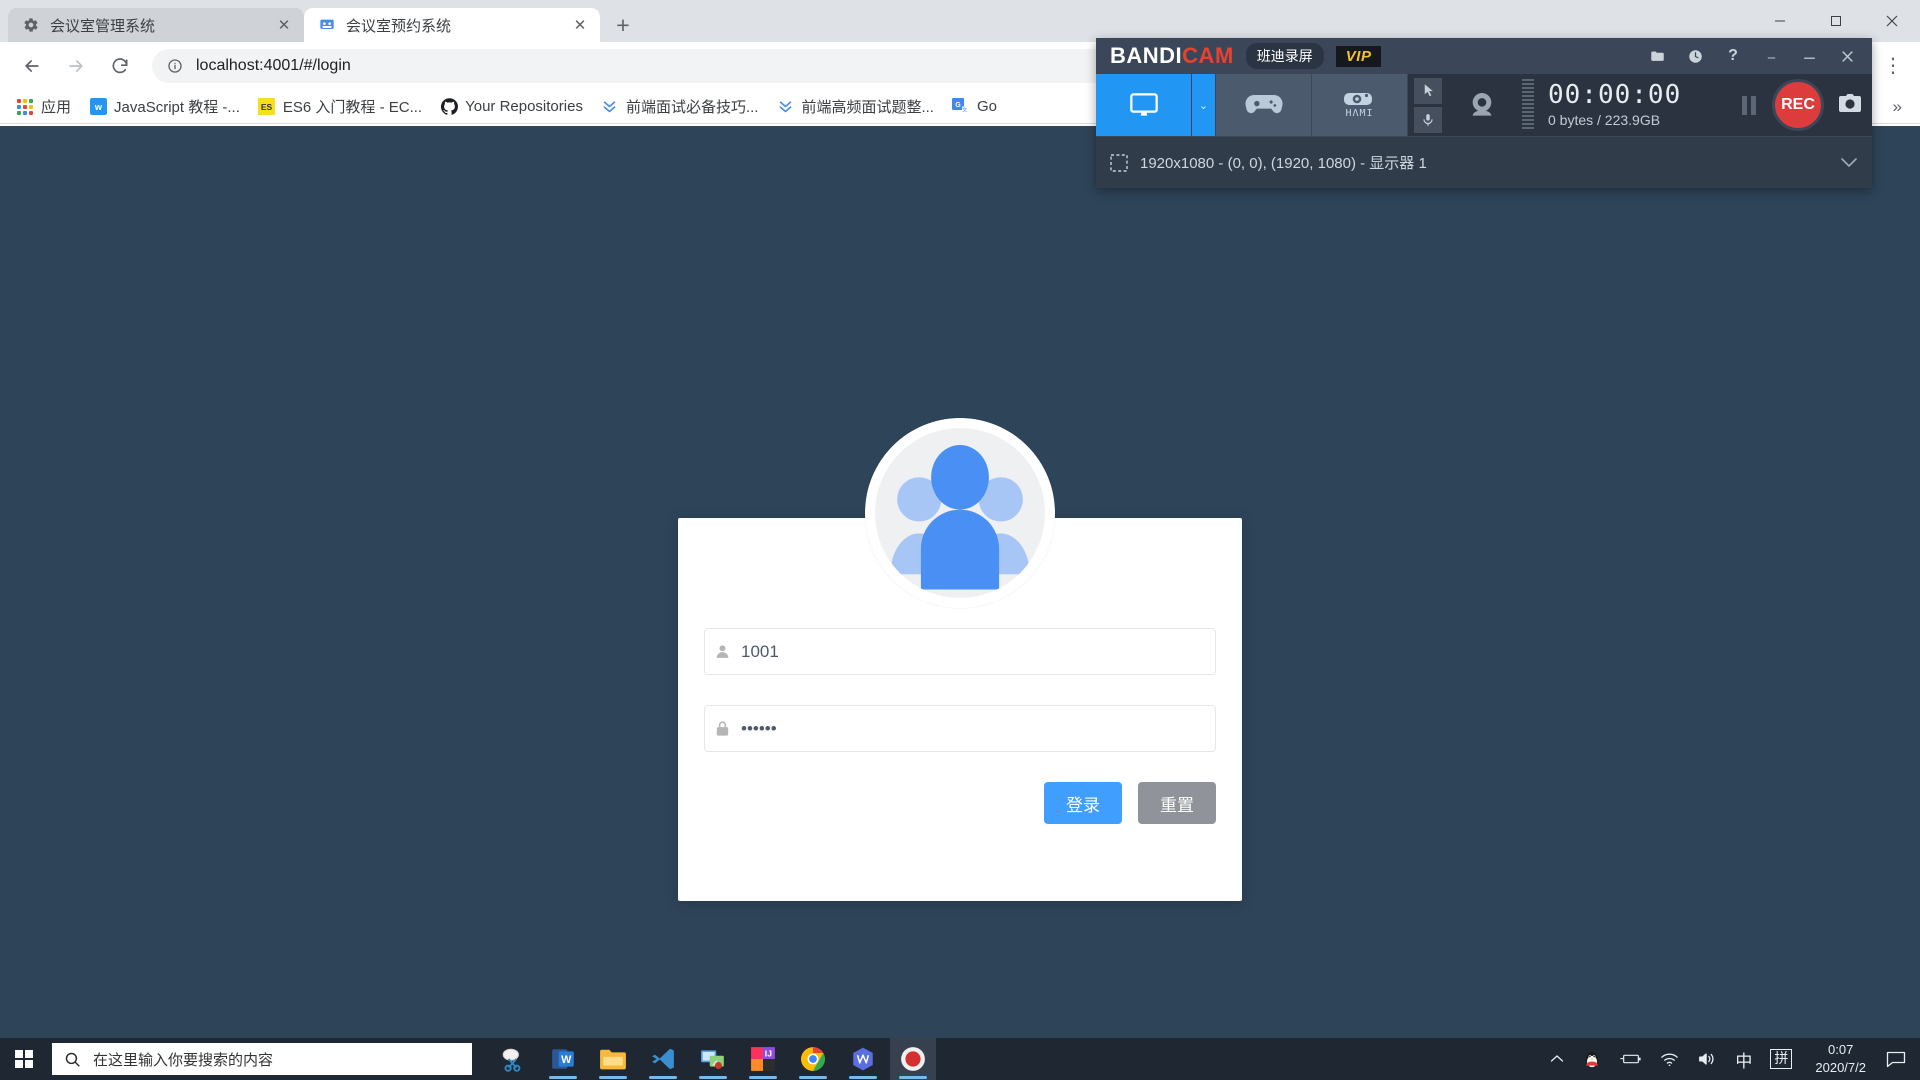  What do you see at coordinates (524, 106) in the screenshot?
I see `bookmark-label: Your Repositories` at bounding box center [524, 106].